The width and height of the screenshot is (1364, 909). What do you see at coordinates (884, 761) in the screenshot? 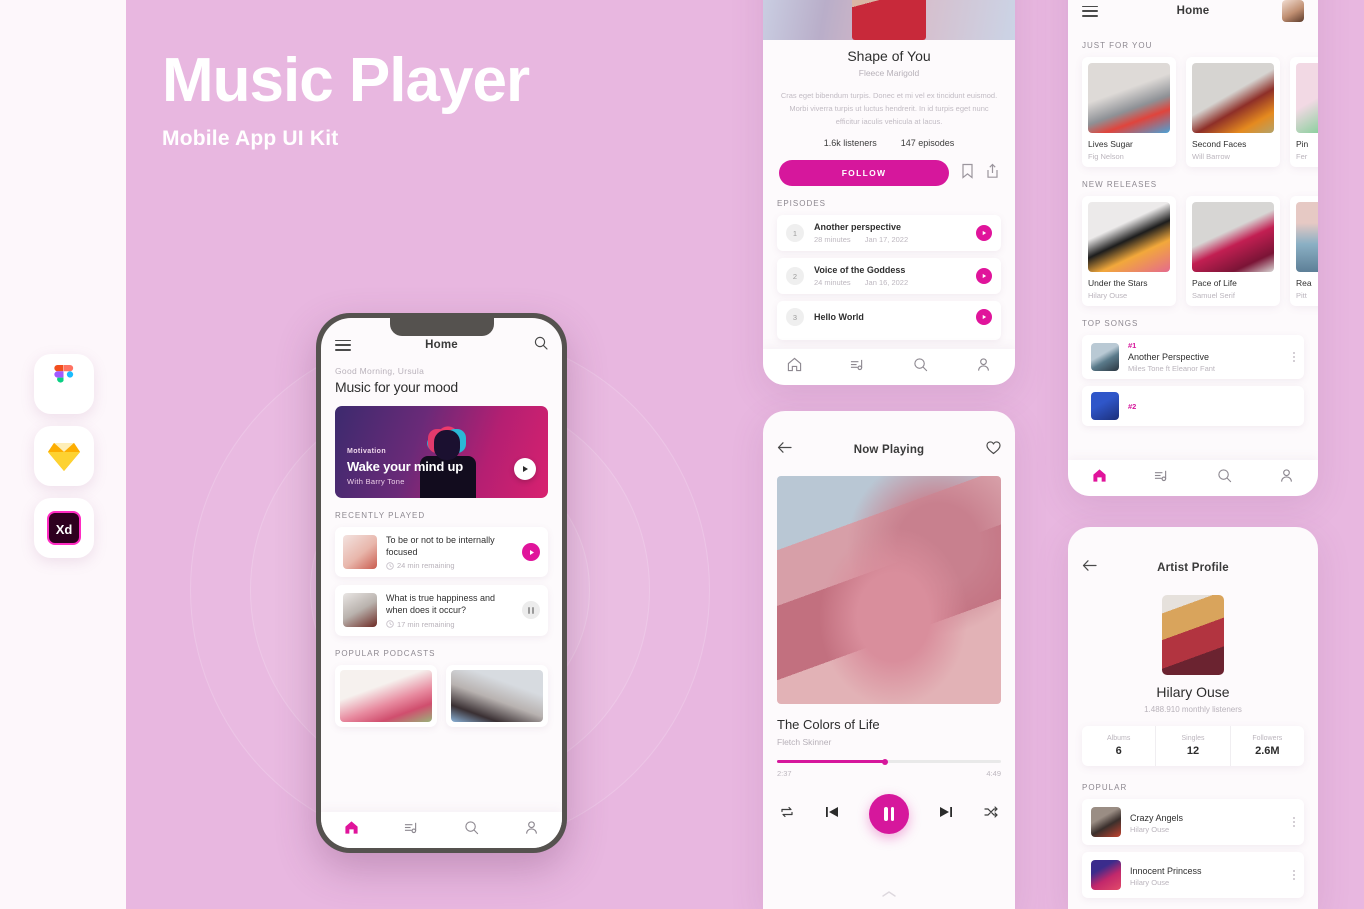
I see `seek-handle` at bounding box center [884, 761].